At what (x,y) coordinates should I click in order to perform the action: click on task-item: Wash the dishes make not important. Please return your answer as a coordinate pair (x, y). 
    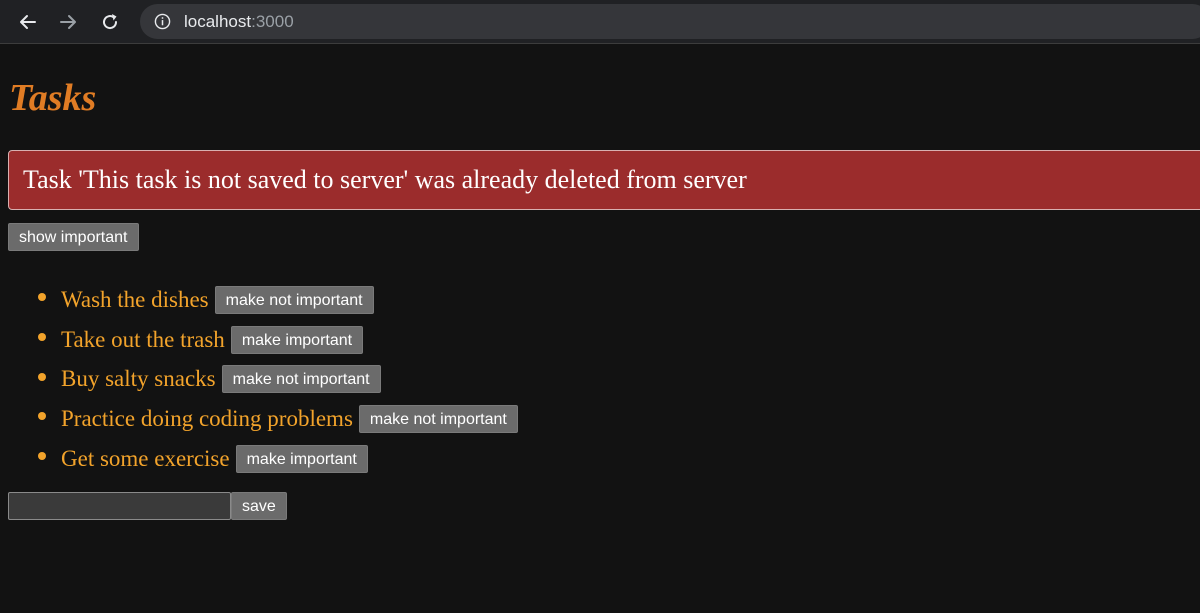
    Looking at the image, I should click on (259, 300).